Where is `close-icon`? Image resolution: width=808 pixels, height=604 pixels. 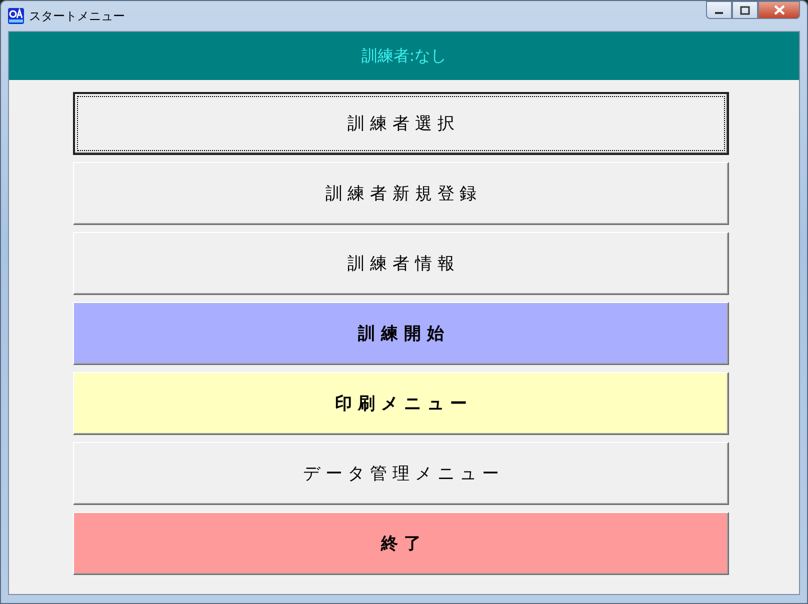
close-icon is located at coordinates (779, 10).